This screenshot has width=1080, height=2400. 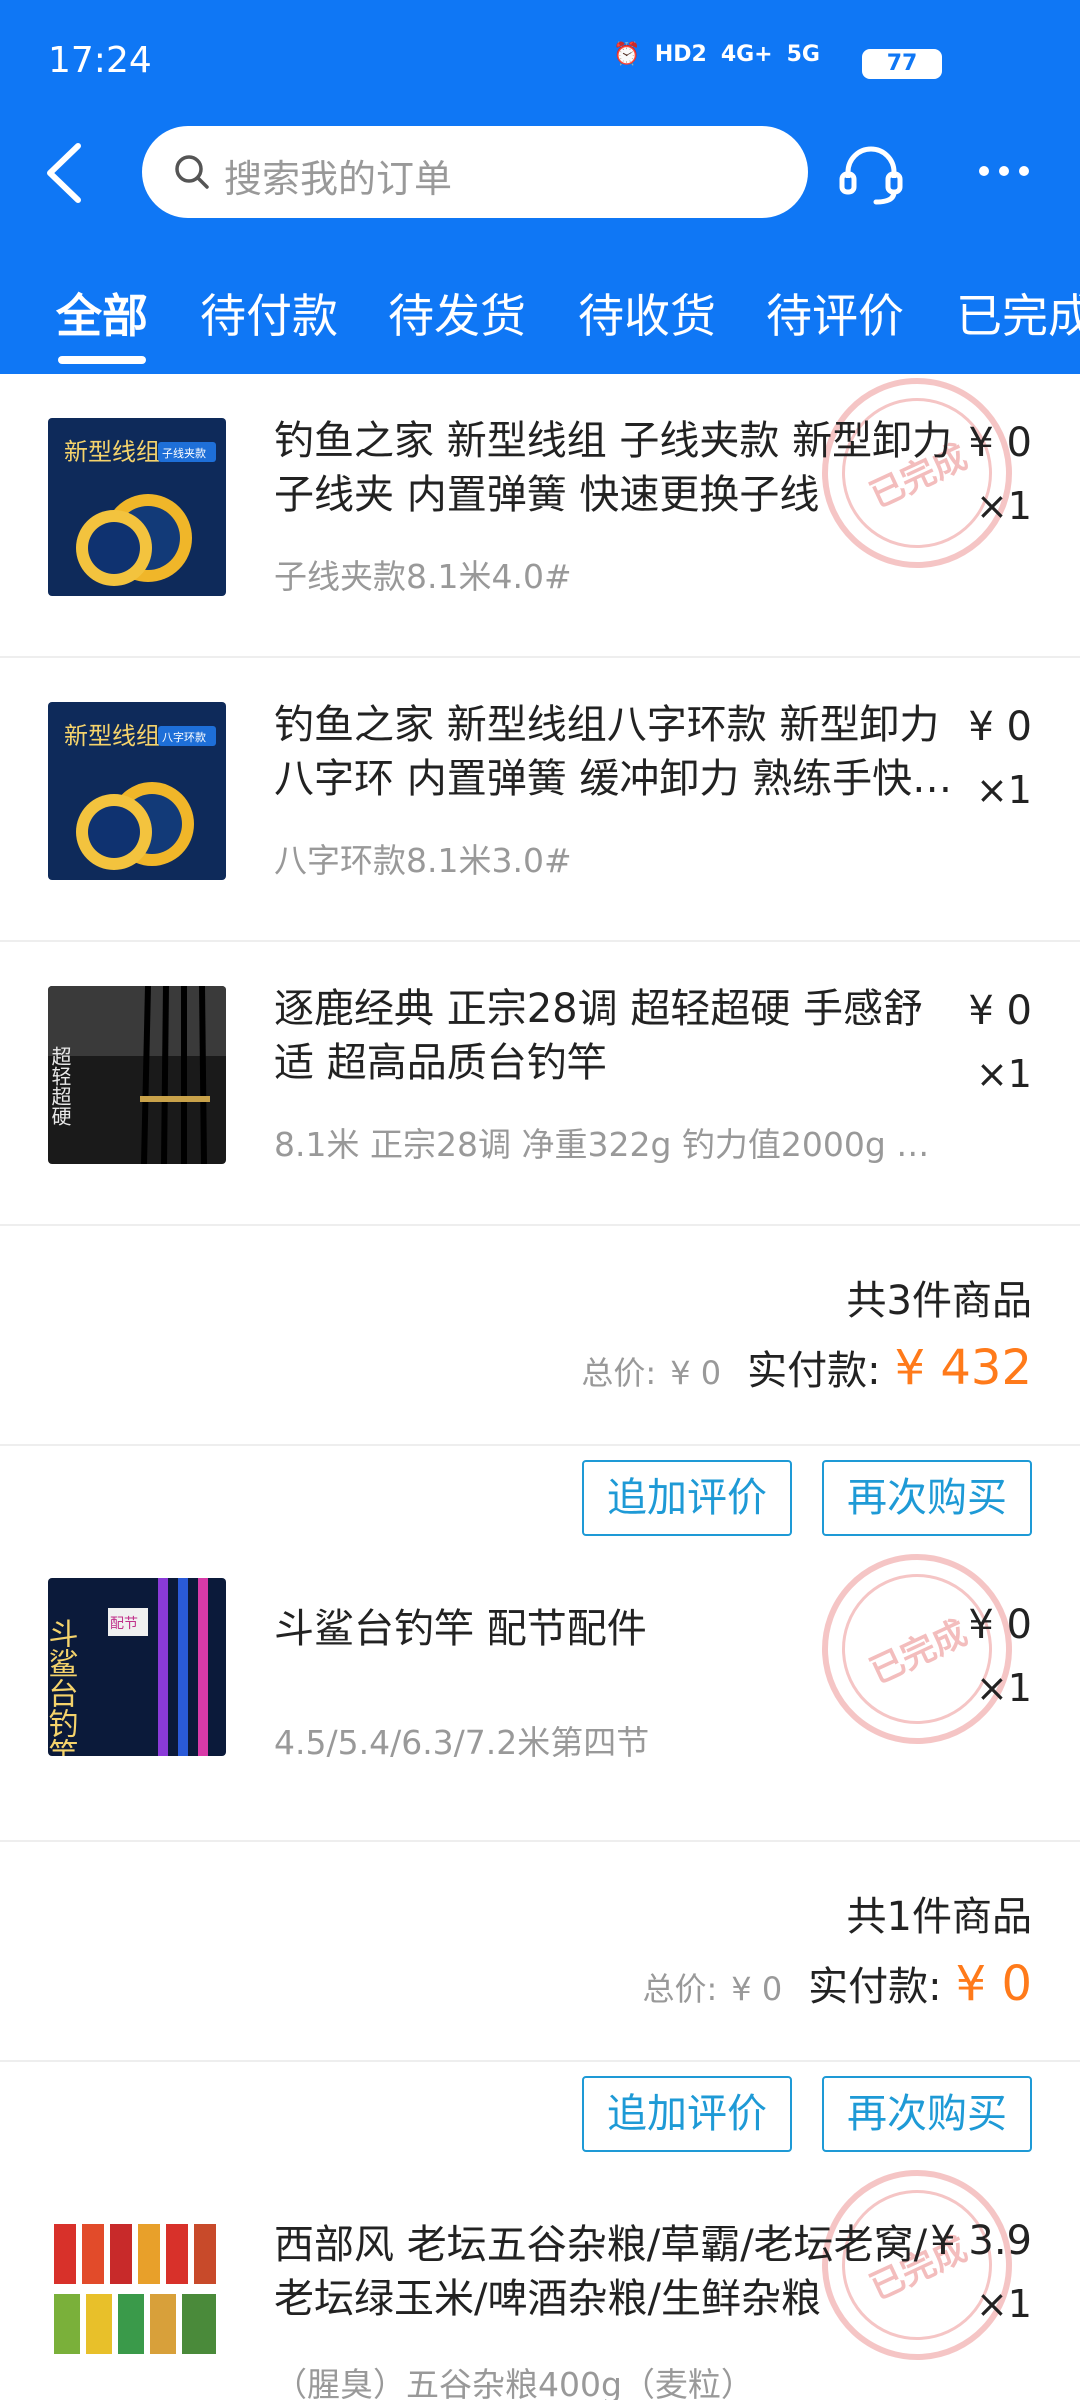 I want to click on product-image: 超轻超硬, so click(x=137, y=1075).